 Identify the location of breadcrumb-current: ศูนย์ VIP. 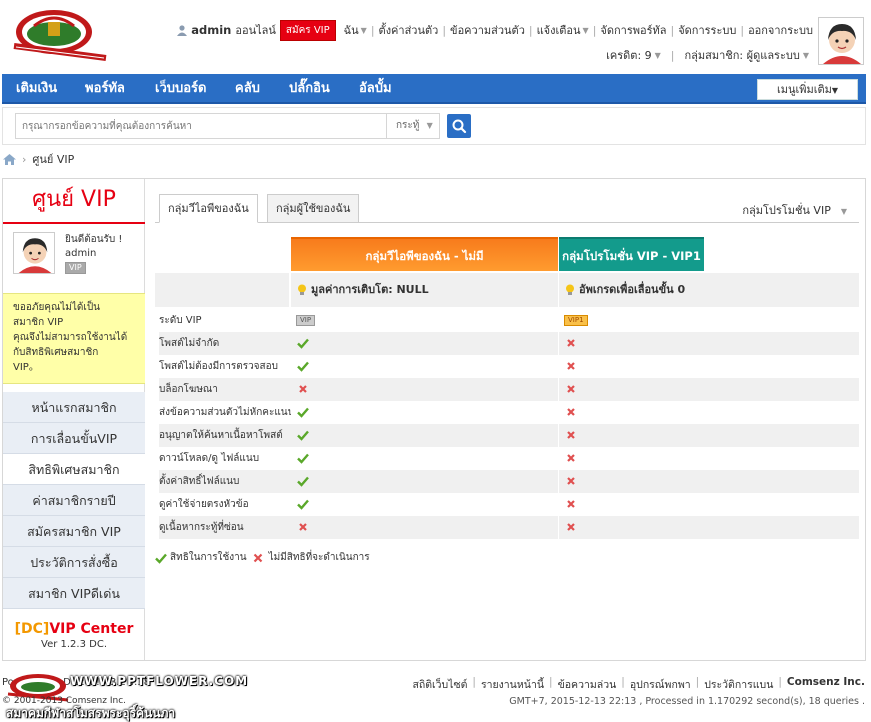
(53, 159).